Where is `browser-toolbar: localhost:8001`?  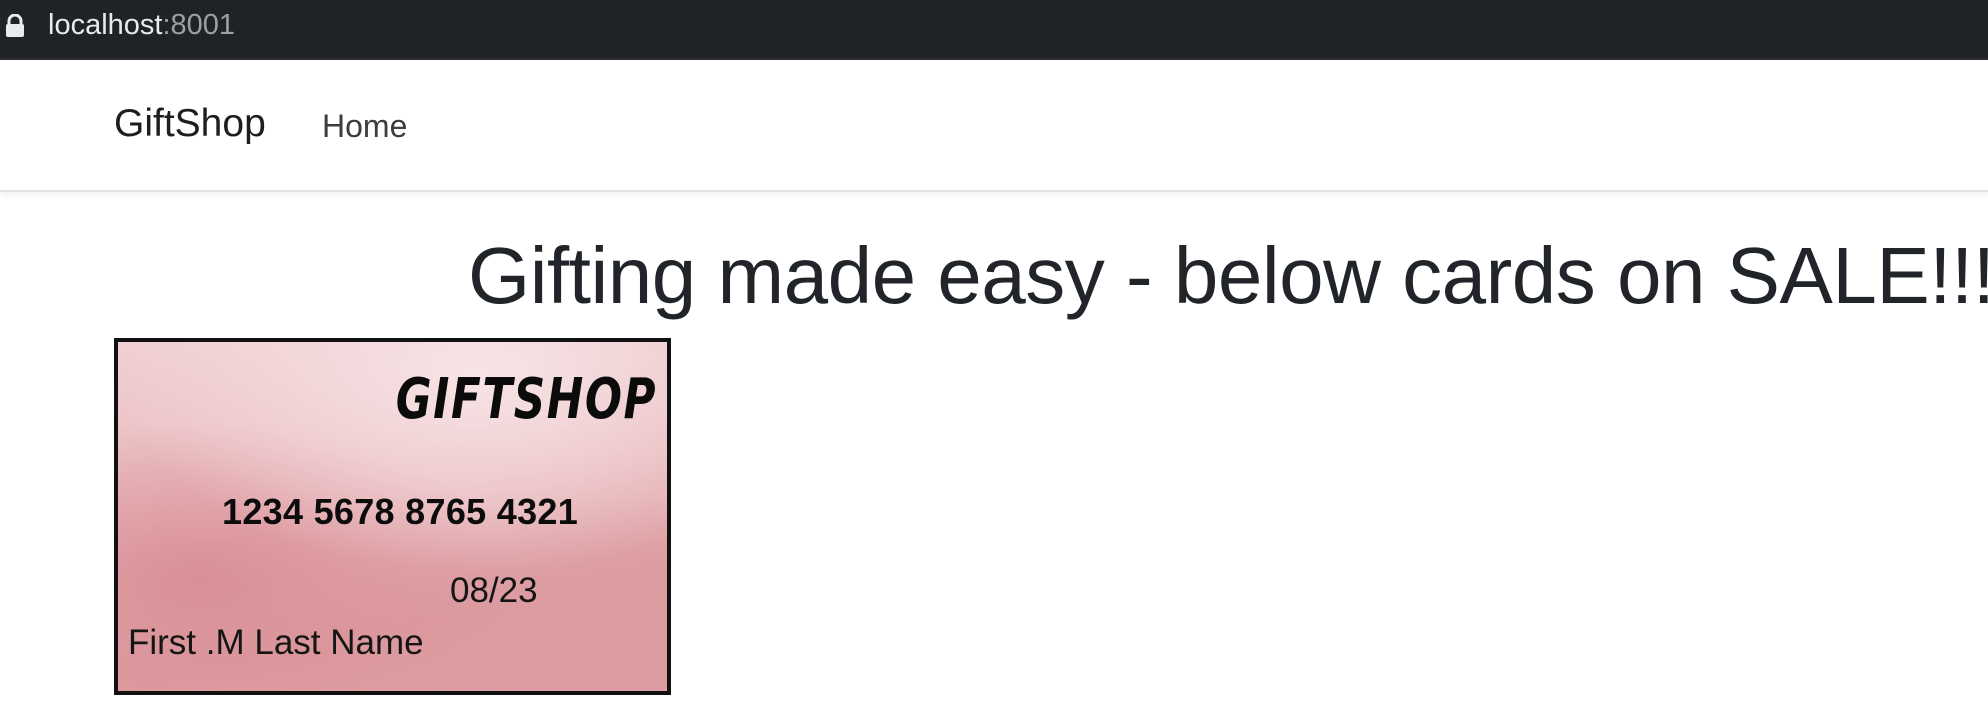 browser-toolbar: localhost:8001 is located at coordinates (994, 30).